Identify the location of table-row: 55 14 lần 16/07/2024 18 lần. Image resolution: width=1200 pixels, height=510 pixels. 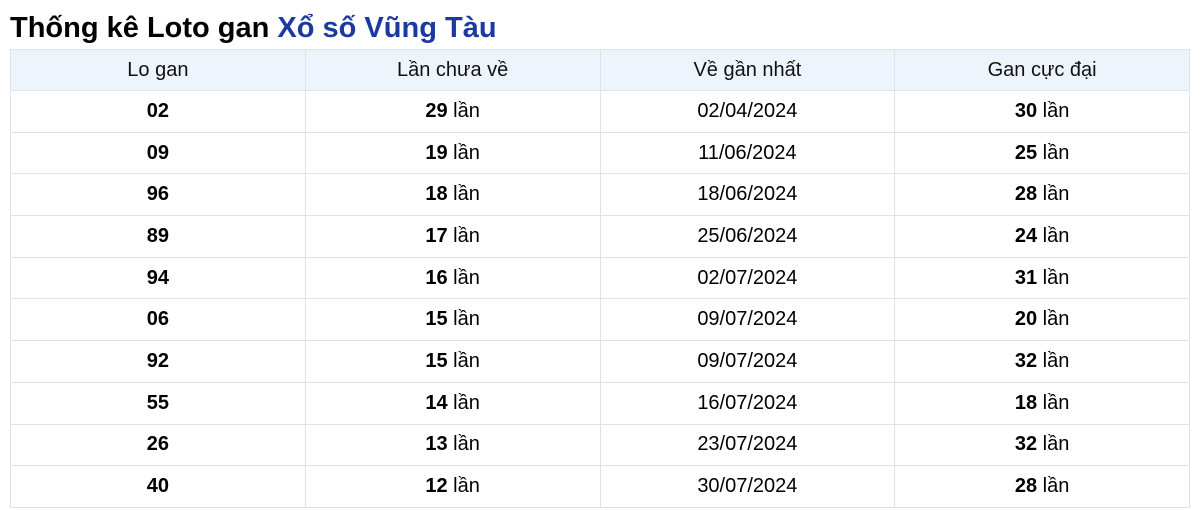
(600, 403).